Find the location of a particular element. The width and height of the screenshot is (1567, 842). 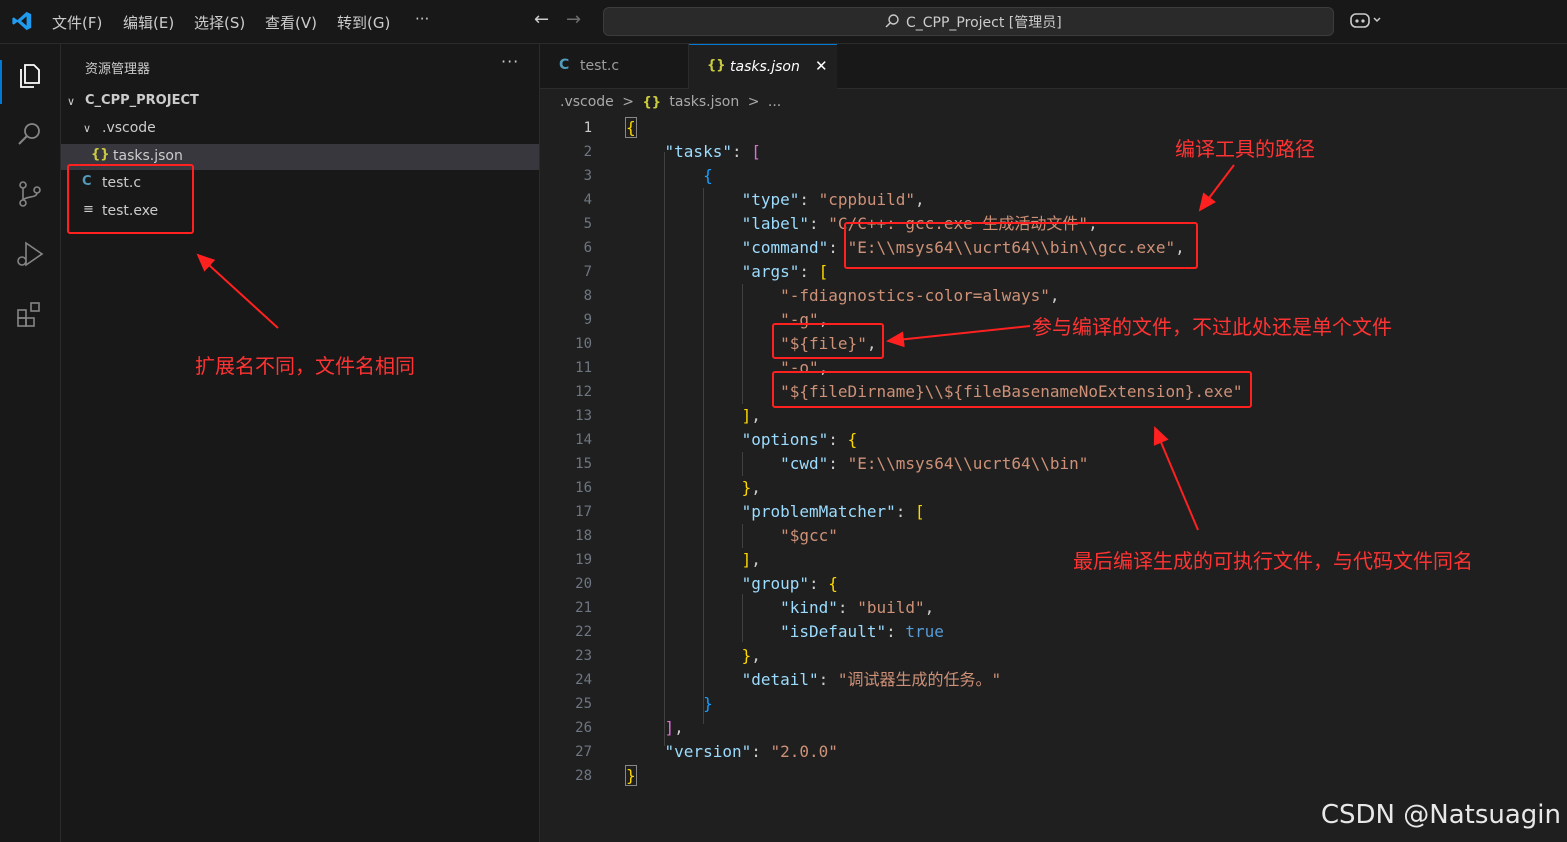

annotation-same-name: 扩展名不同，文件名相同 is located at coordinates (305, 366).